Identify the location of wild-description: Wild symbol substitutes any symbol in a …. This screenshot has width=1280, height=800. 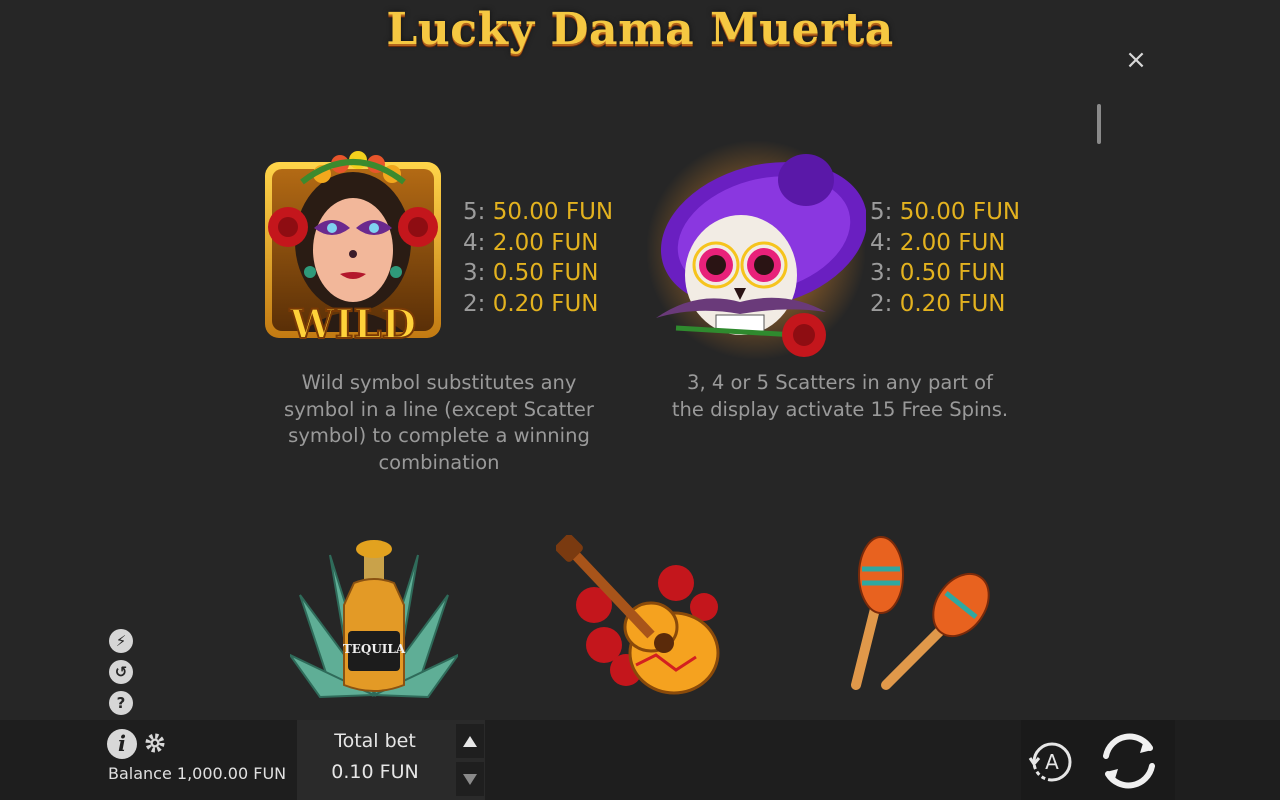
(439, 423).